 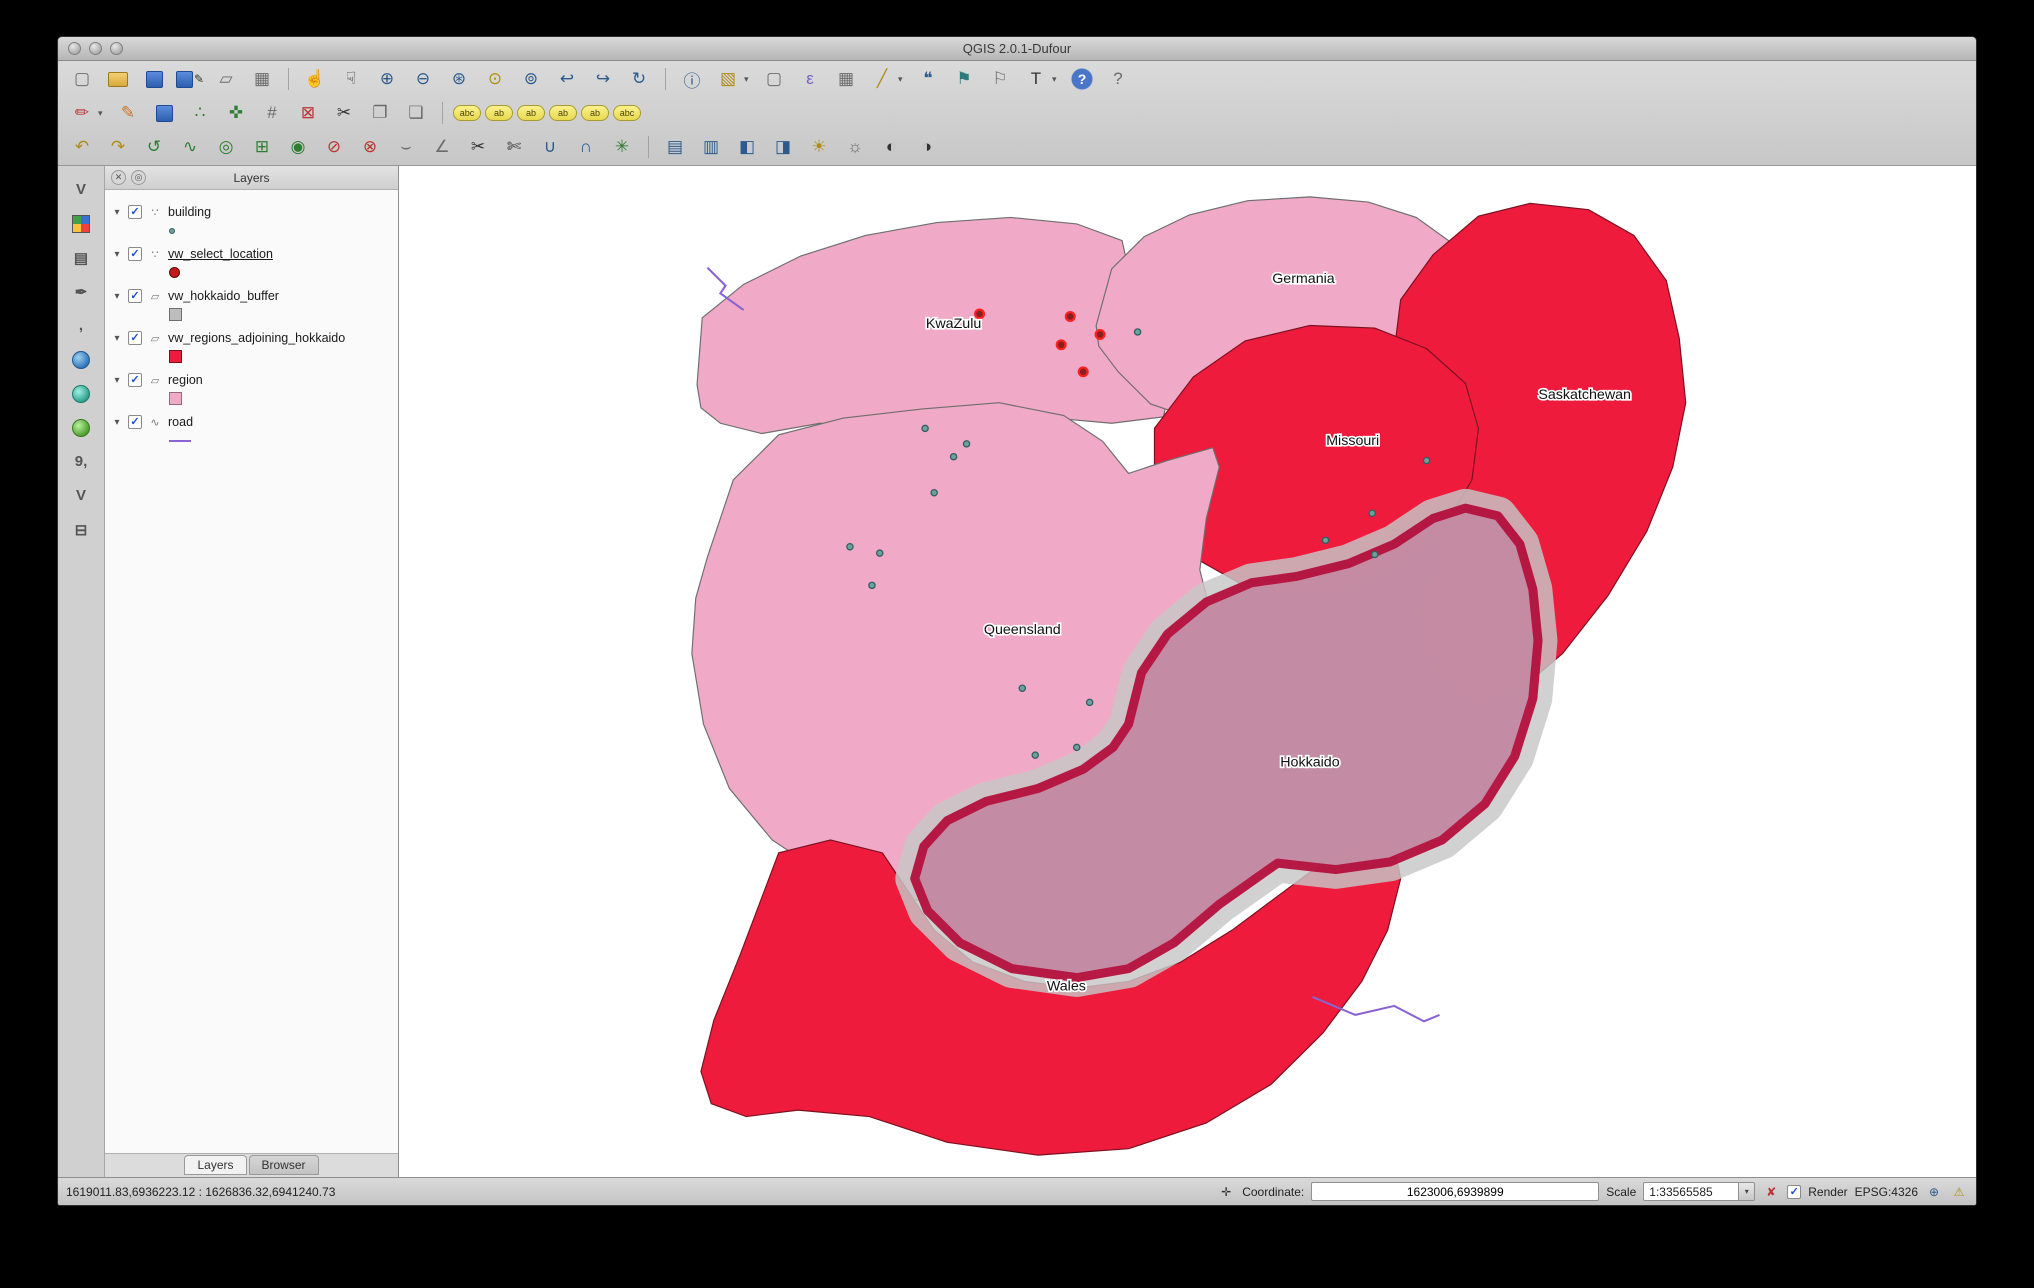 What do you see at coordinates (855, 147) in the screenshot?
I see `decrease-brightness-icon: ☼` at bounding box center [855, 147].